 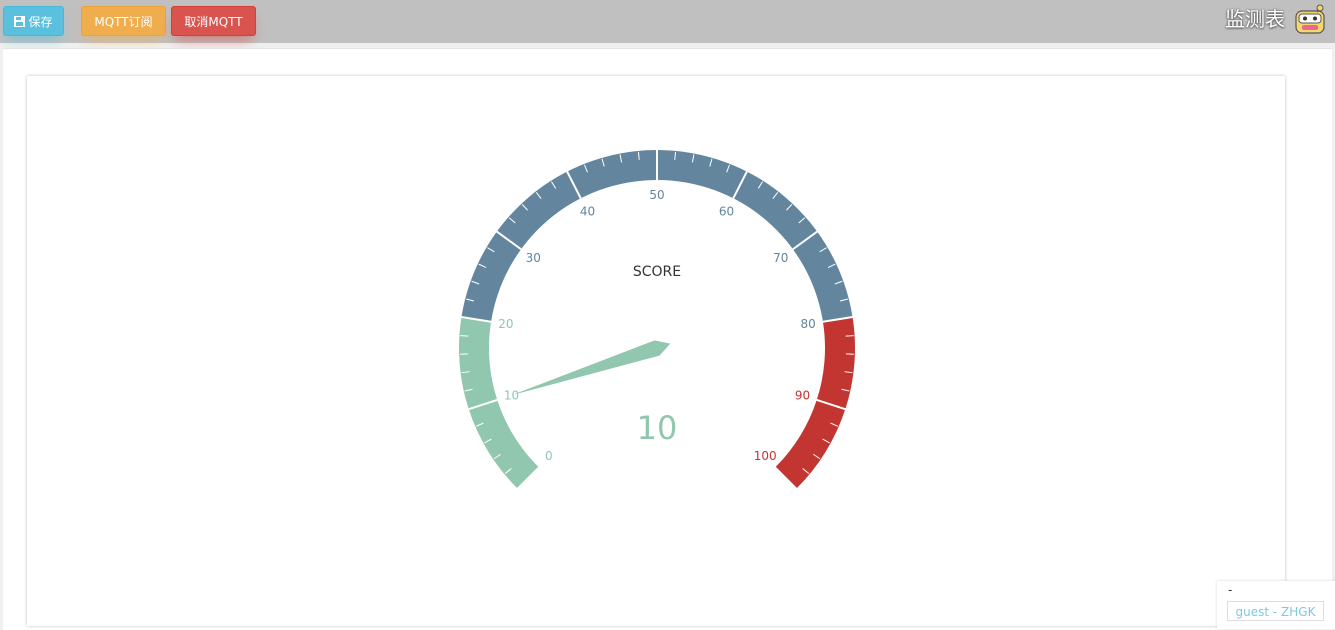 I want to click on save-button: 保存, so click(x=33, y=21).